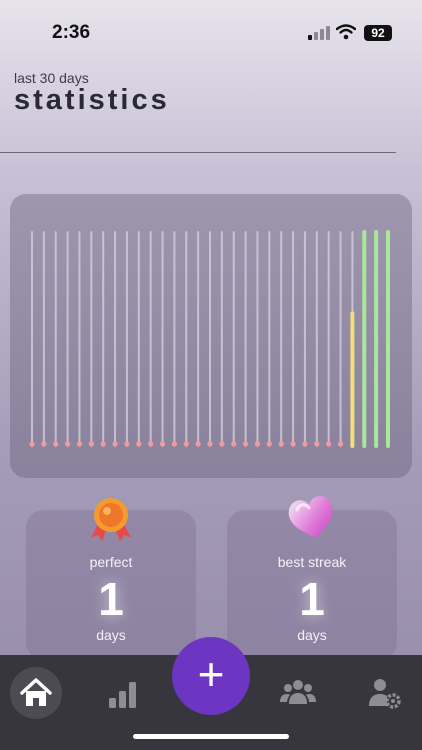 Image resolution: width=422 pixels, height=750 pixels. I want to click on medal-icon, so click(111, 519).